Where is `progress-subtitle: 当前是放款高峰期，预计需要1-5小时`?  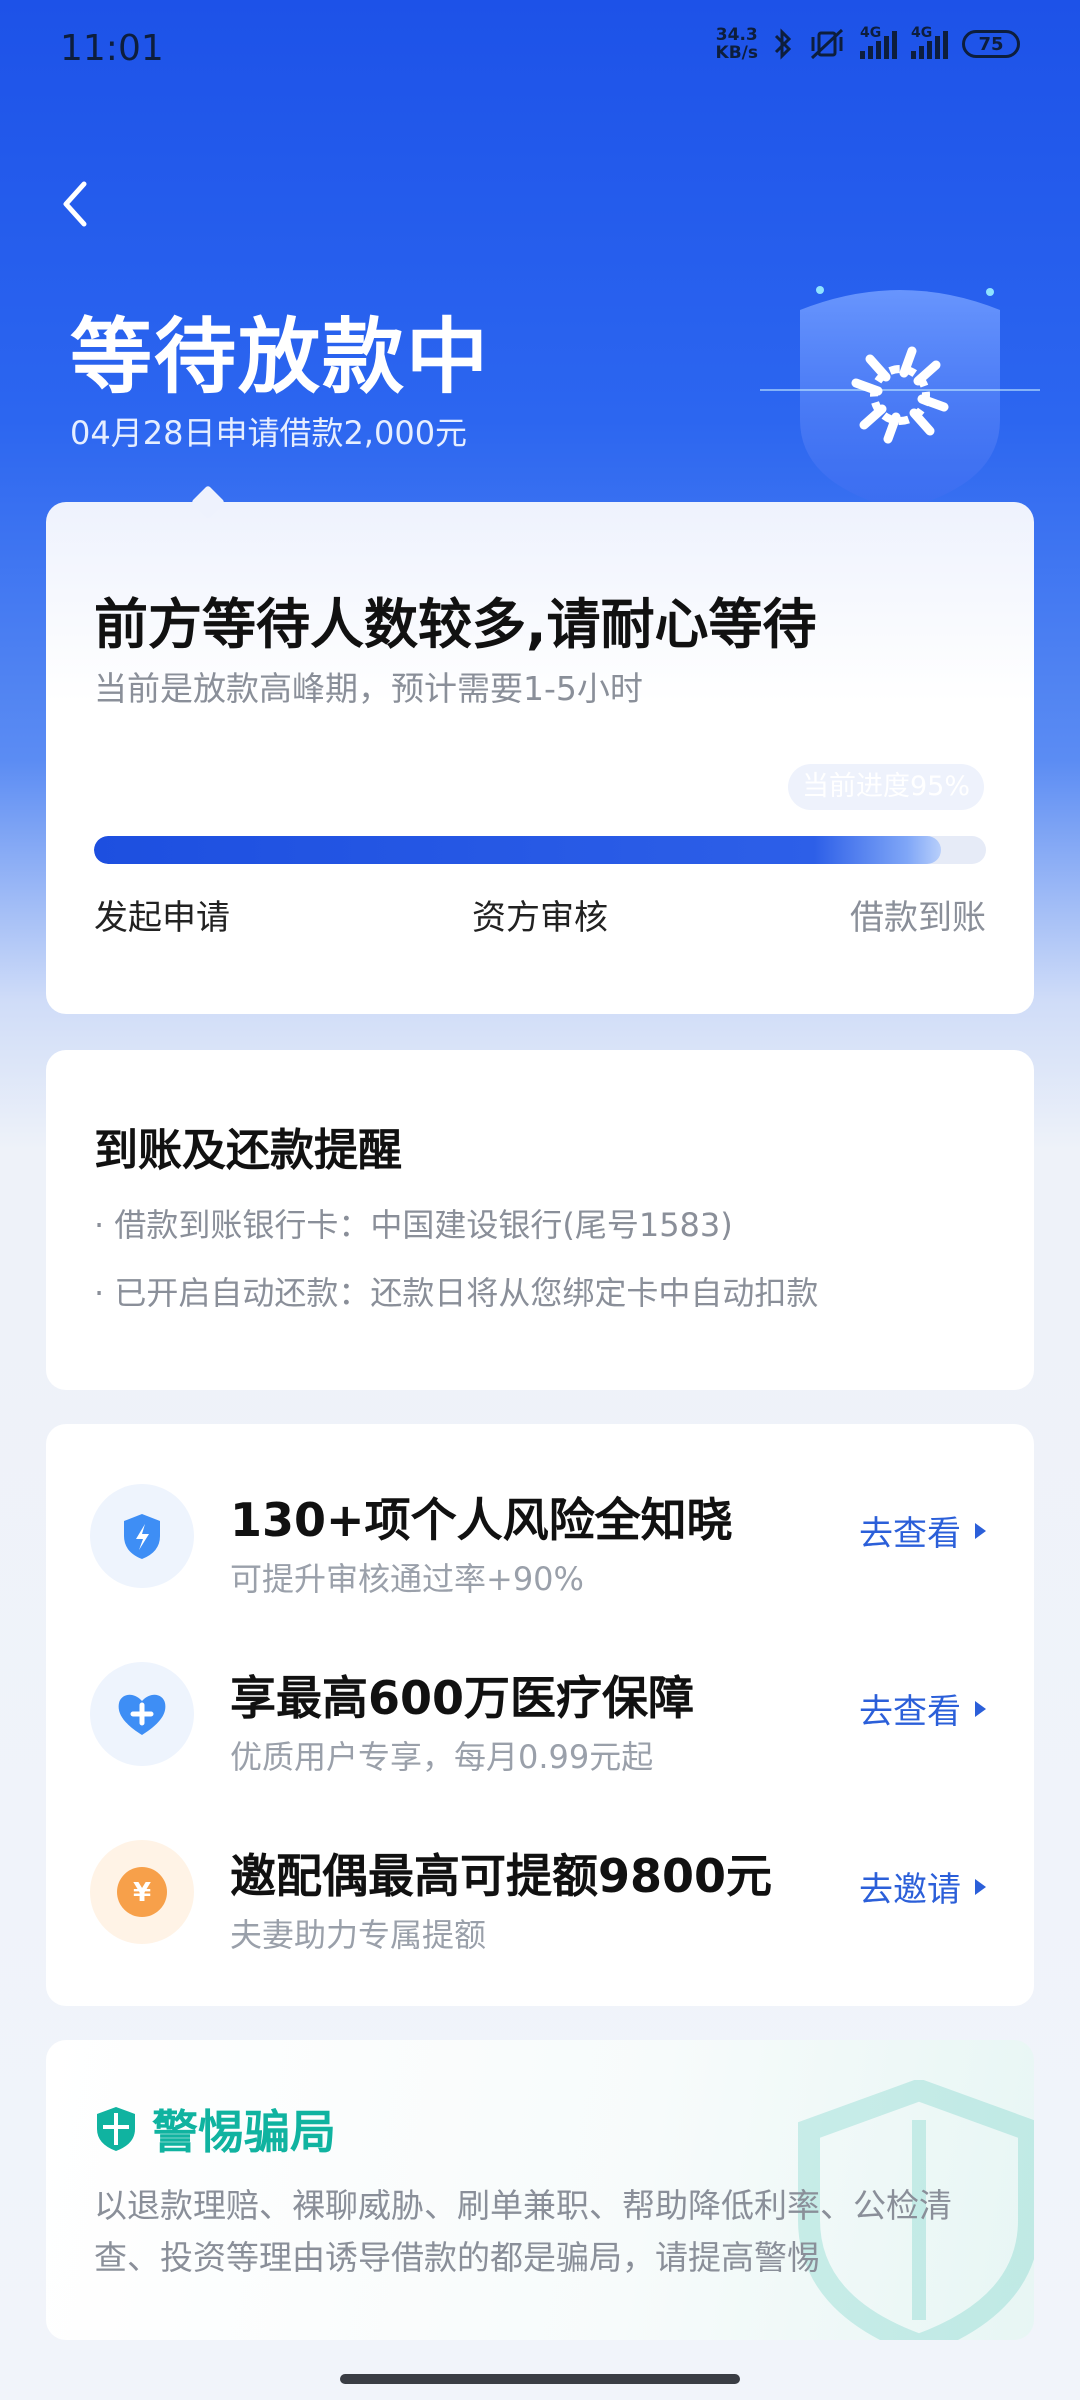
progress-subtitle: 当前是放款高峰期，预计需要1-5小时 is located at coordinates (368, 688).